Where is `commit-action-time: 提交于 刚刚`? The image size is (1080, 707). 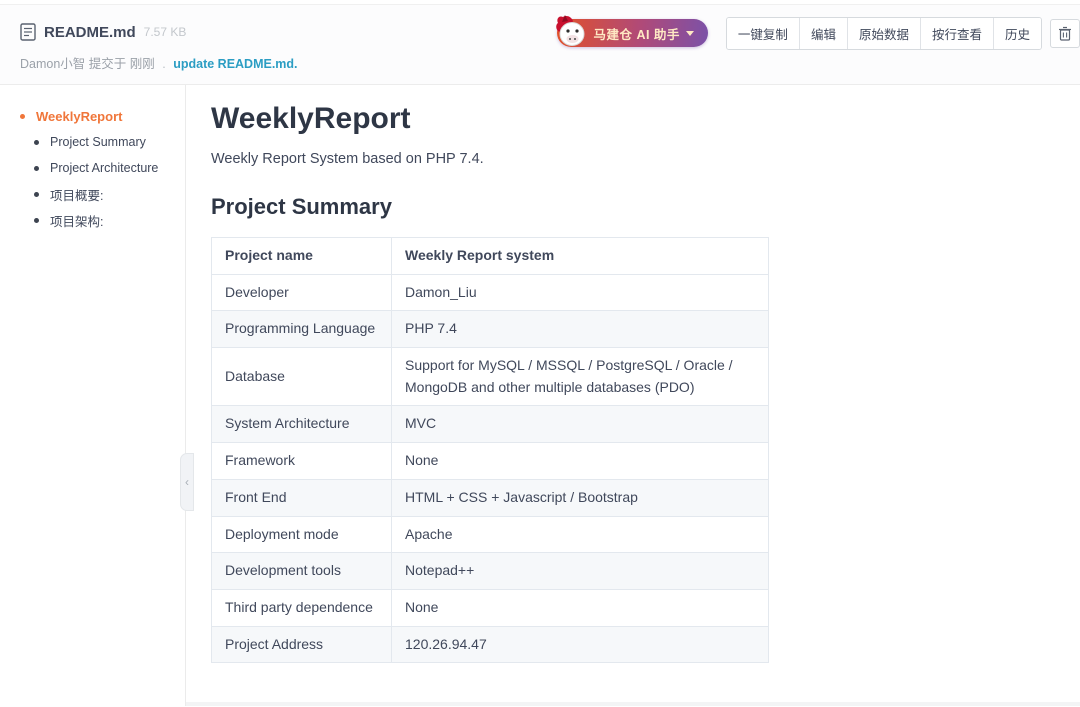
commit-action-time: 提交于 刚刚 is located at coordinates (121, 64).